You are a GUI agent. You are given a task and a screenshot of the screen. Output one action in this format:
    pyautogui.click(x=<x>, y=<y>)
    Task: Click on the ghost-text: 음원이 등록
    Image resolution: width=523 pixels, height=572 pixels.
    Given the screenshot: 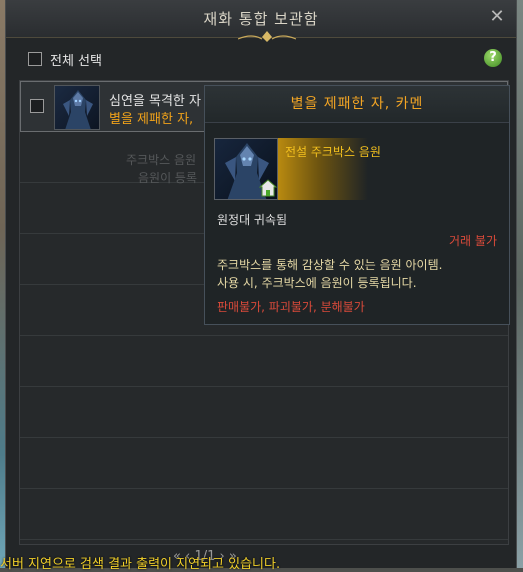 What is the action you would take?
    pyautogui.click(x=168, y=178)
    